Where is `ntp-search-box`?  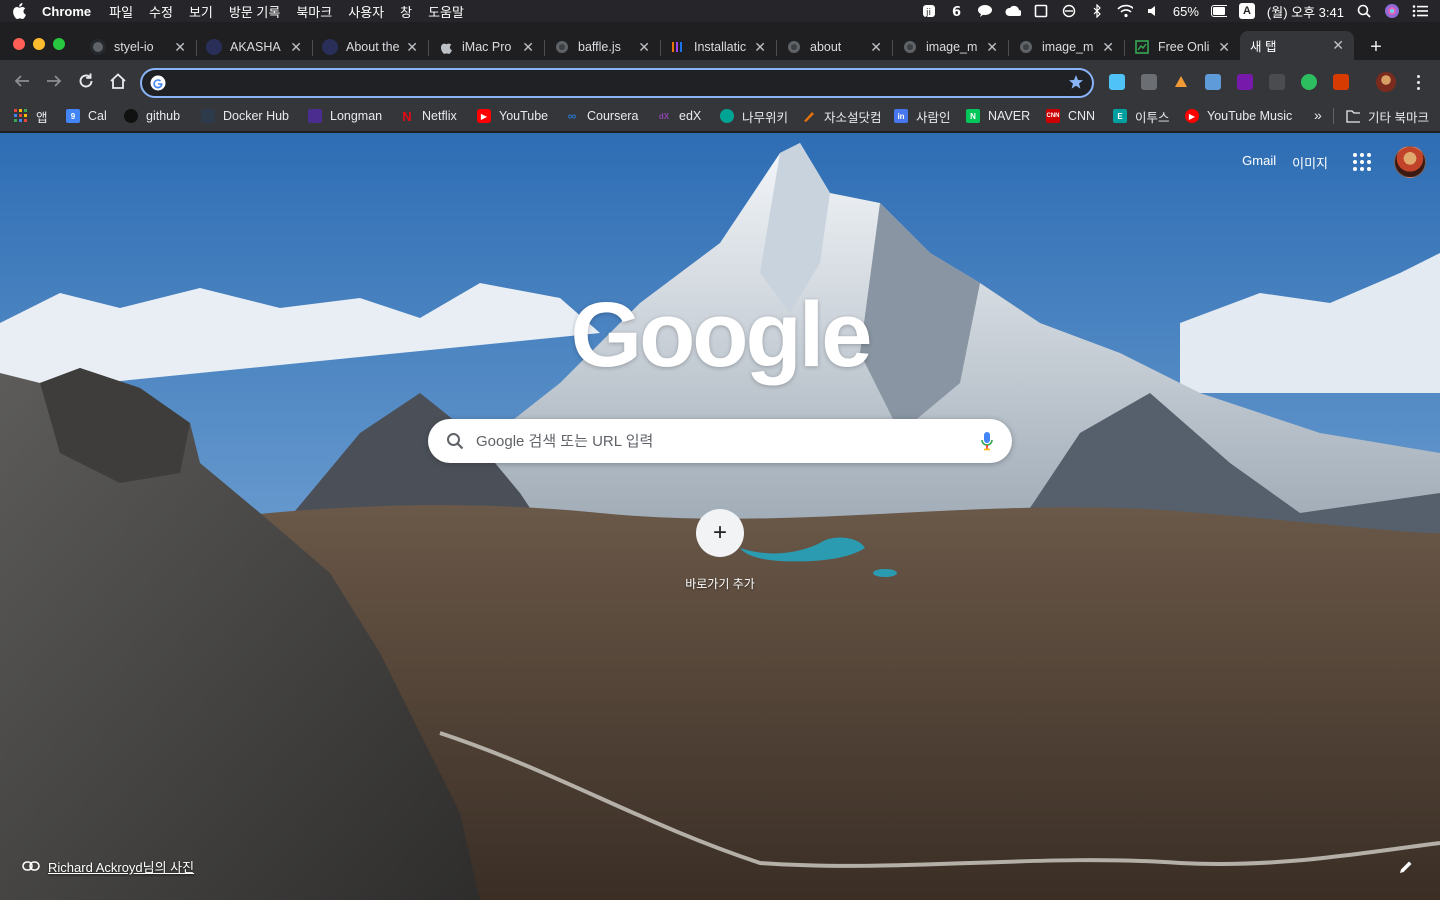 ntp-search-box is located at coordinates (720, 441).